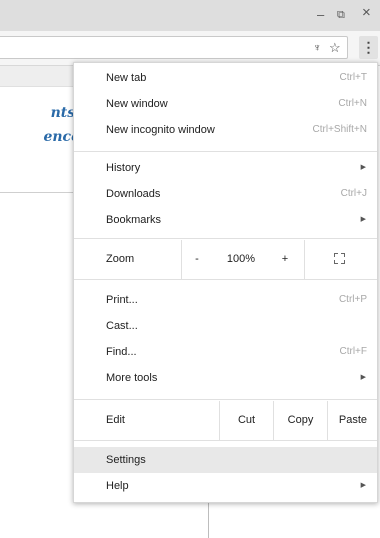 The width and height of the screenshot is (380, 538). Describe the element at coordinates (225, 78) in the screenshot. I see `menu-item-new-tab: New tab Ctrl+T` at that location.